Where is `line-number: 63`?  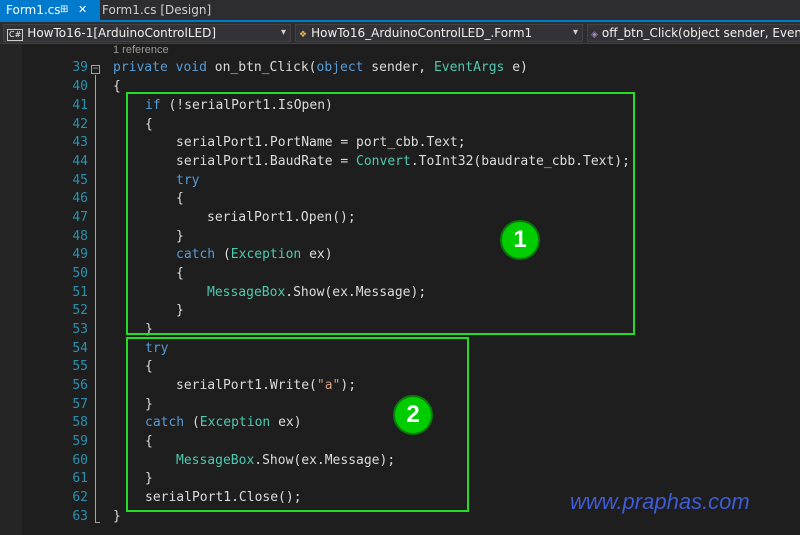 line-number: 63 is located at coordinates (80, 516).